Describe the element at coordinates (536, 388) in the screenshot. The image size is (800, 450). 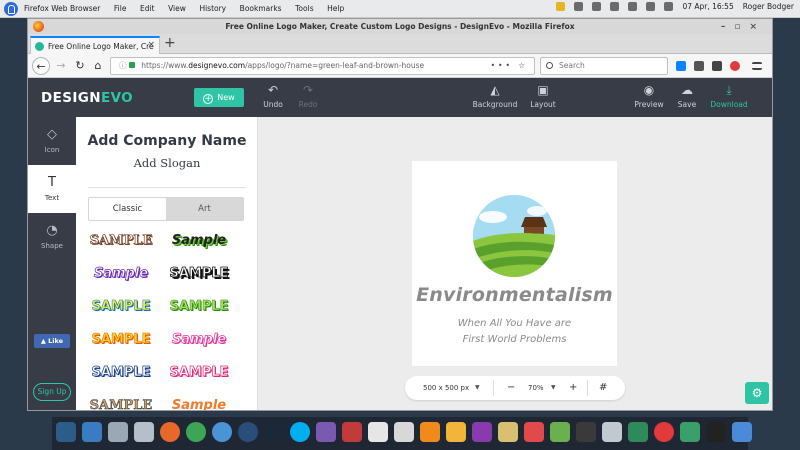
I see `zoom-level: 70%` at that location.